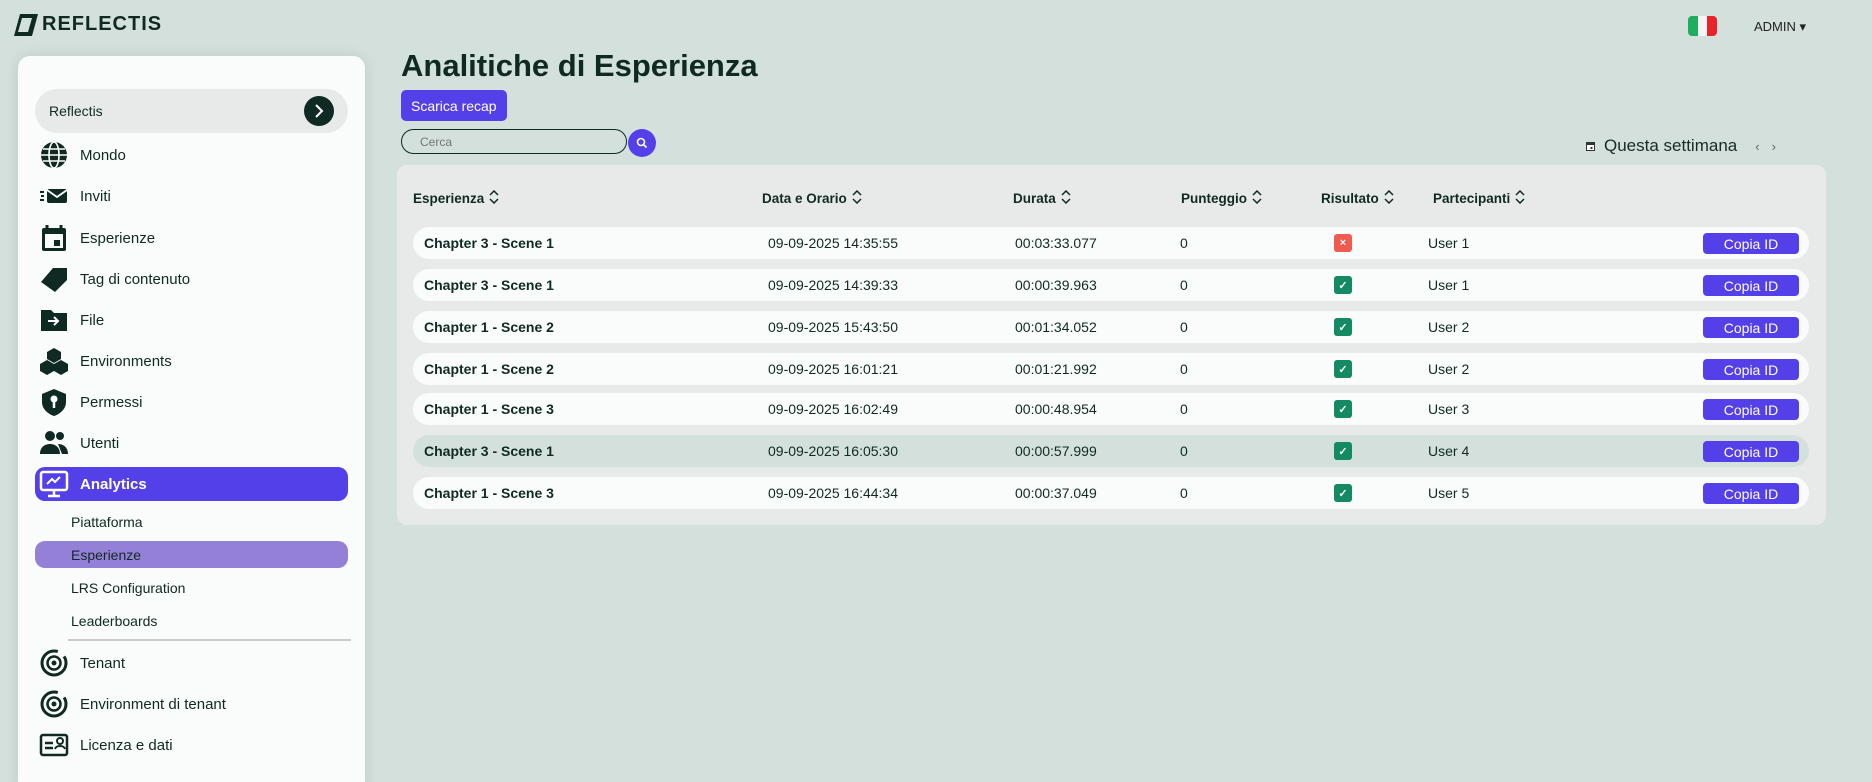 This screenshot has height=782, width=1872. Describe the element at coordinates (489, 409) in the screenshot. I see `experience-name: Chapter 1 - Scene 3` at that location.